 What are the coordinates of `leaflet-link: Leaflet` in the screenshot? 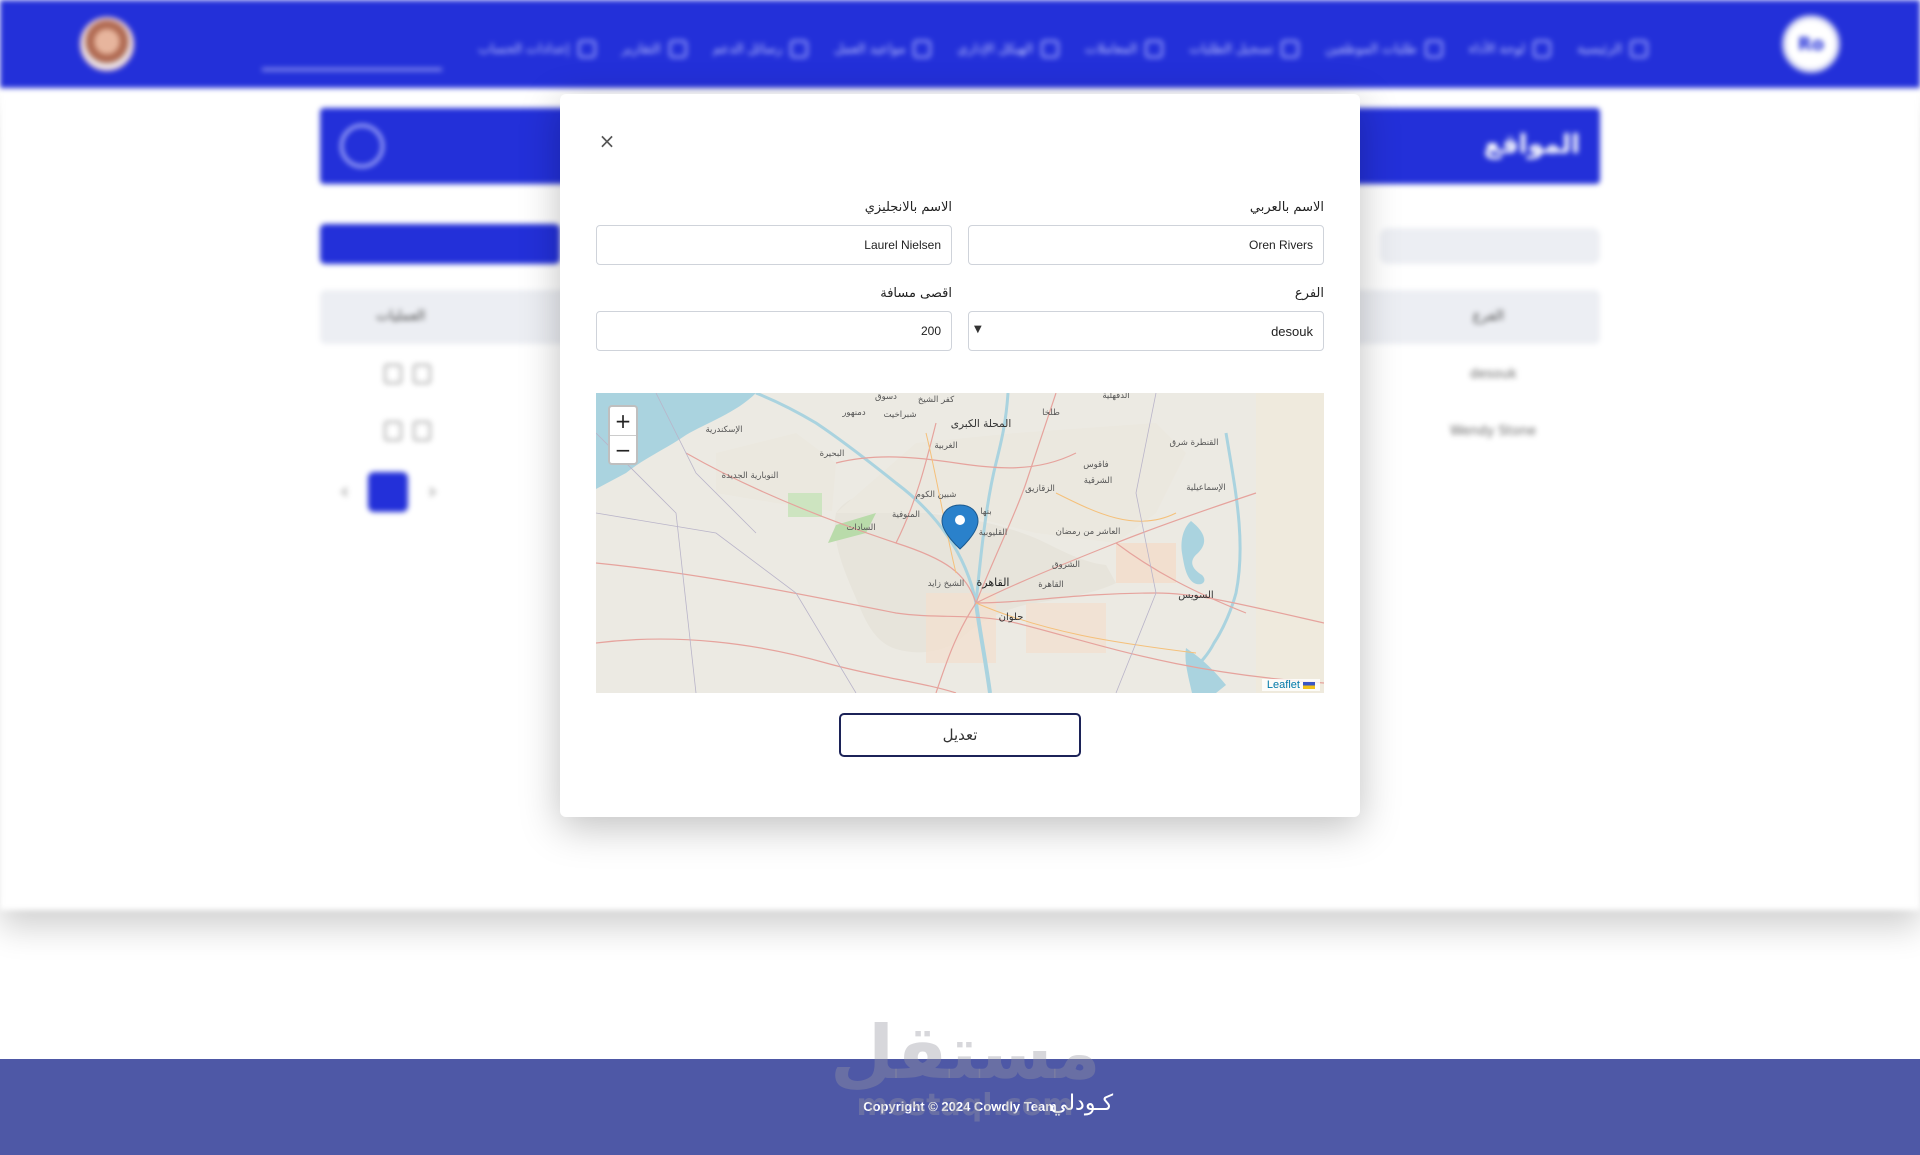 It's located at (1283, 685).